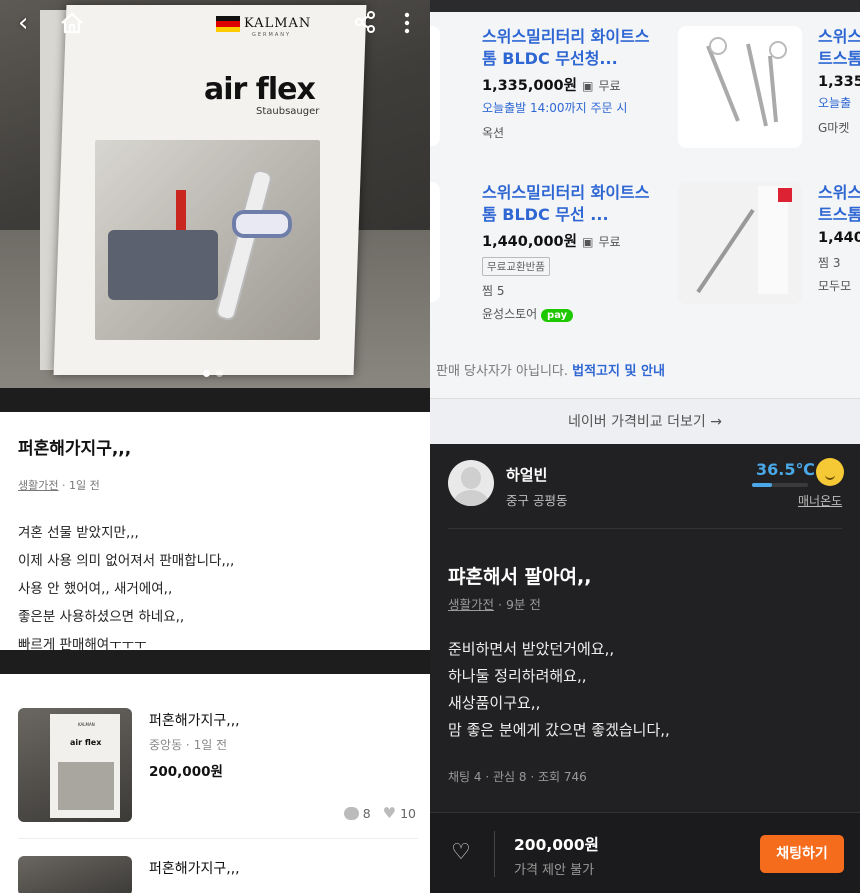 The image size is (860, 893). I want to click on npay-badge: pay, so click(557, 315).